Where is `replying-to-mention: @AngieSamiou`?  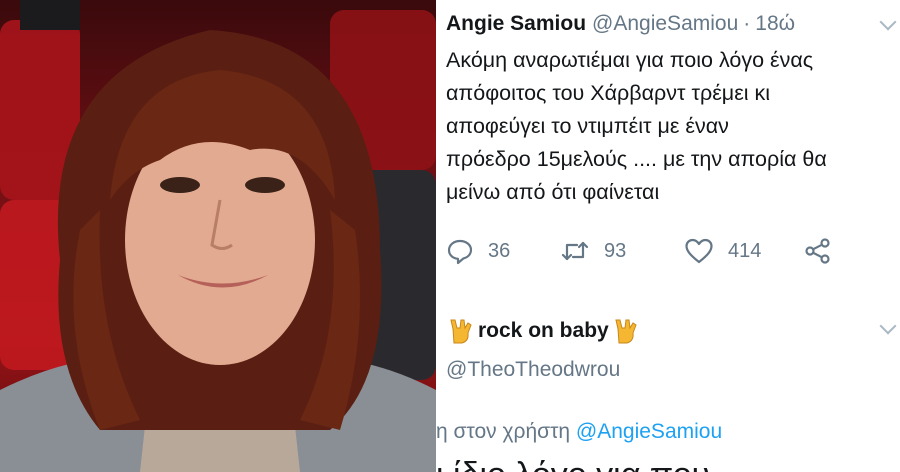
replying-to-mention: @AngieSamiou is located at coordinates (649, 431).